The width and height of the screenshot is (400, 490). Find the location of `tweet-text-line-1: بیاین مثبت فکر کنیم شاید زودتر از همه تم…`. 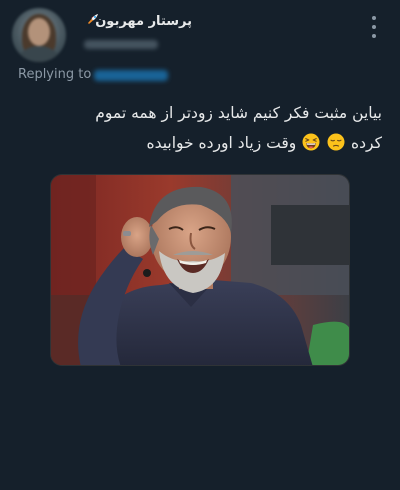

tweet-text-line-1: بیاین مثبت فکر کنیم شاید زودتر از همه تم… is located at coordinates (238, 113).